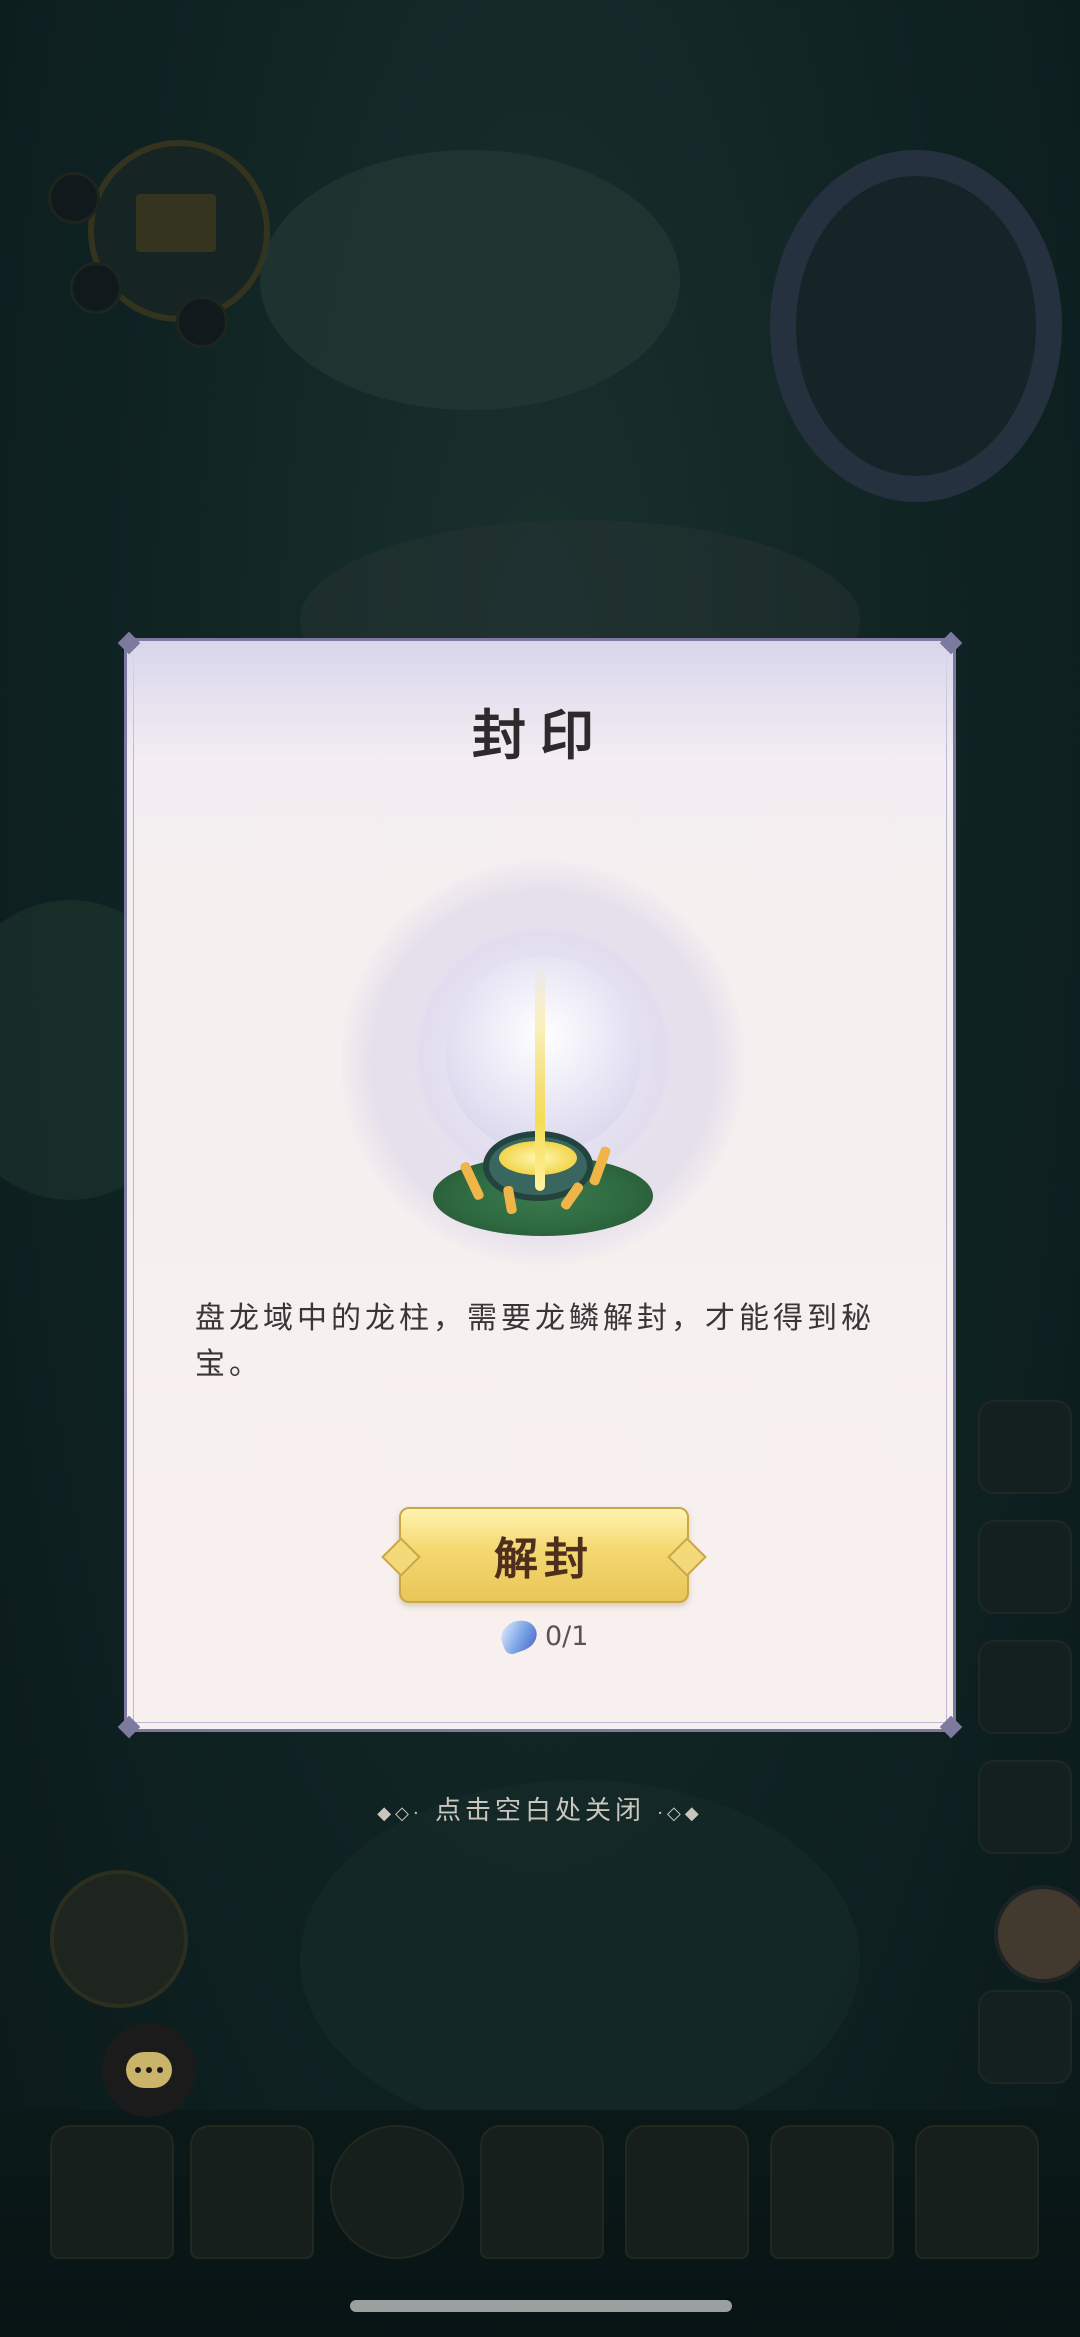  What do you see at coordinates (400, 1813) in the screenshot?
I see `hint-ornament-left: ◆◇·` at bounding box center [400, 1813].